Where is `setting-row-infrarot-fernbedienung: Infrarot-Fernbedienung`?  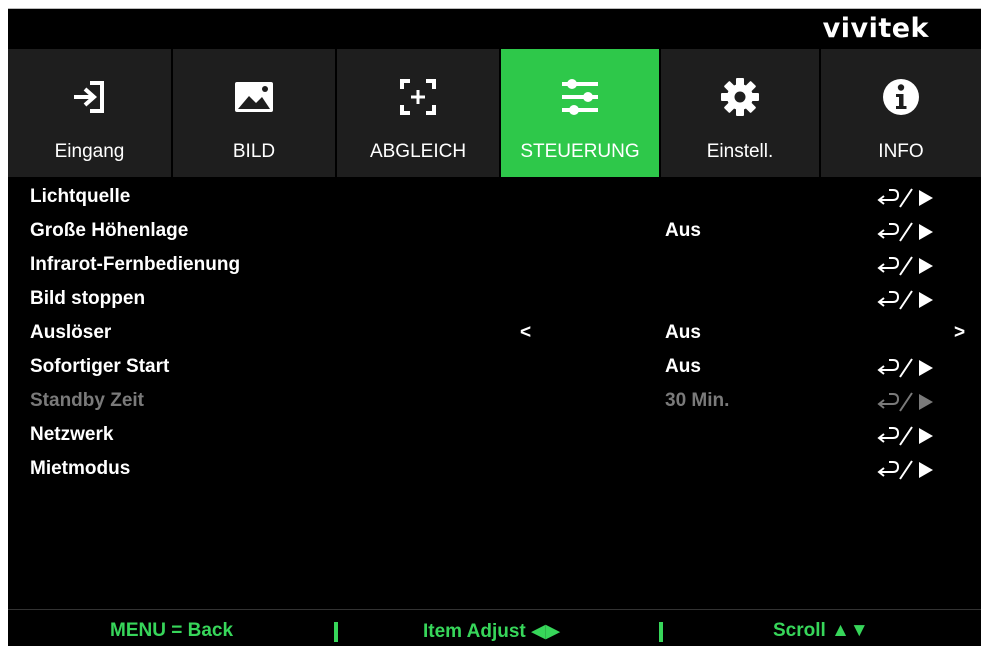 setting-row-infrarot-fernbedienung: Infrarot-Fernbedienung is located at coordinates (494, 266).